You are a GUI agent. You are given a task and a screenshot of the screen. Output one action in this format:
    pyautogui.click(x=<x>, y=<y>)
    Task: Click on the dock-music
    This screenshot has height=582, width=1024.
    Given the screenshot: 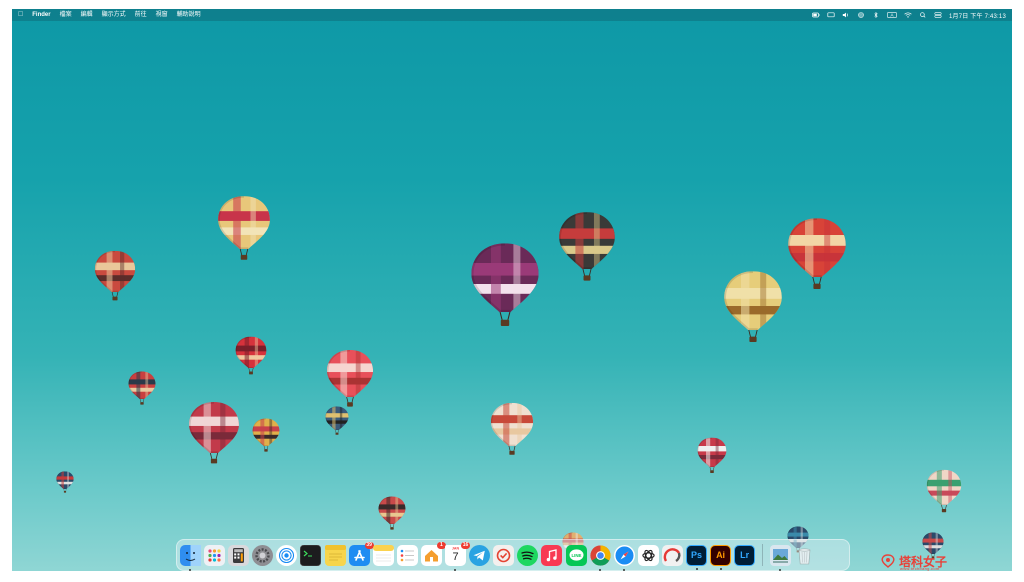 What is the action you would take?
    pyautogui.click(x=552, y=555)
    